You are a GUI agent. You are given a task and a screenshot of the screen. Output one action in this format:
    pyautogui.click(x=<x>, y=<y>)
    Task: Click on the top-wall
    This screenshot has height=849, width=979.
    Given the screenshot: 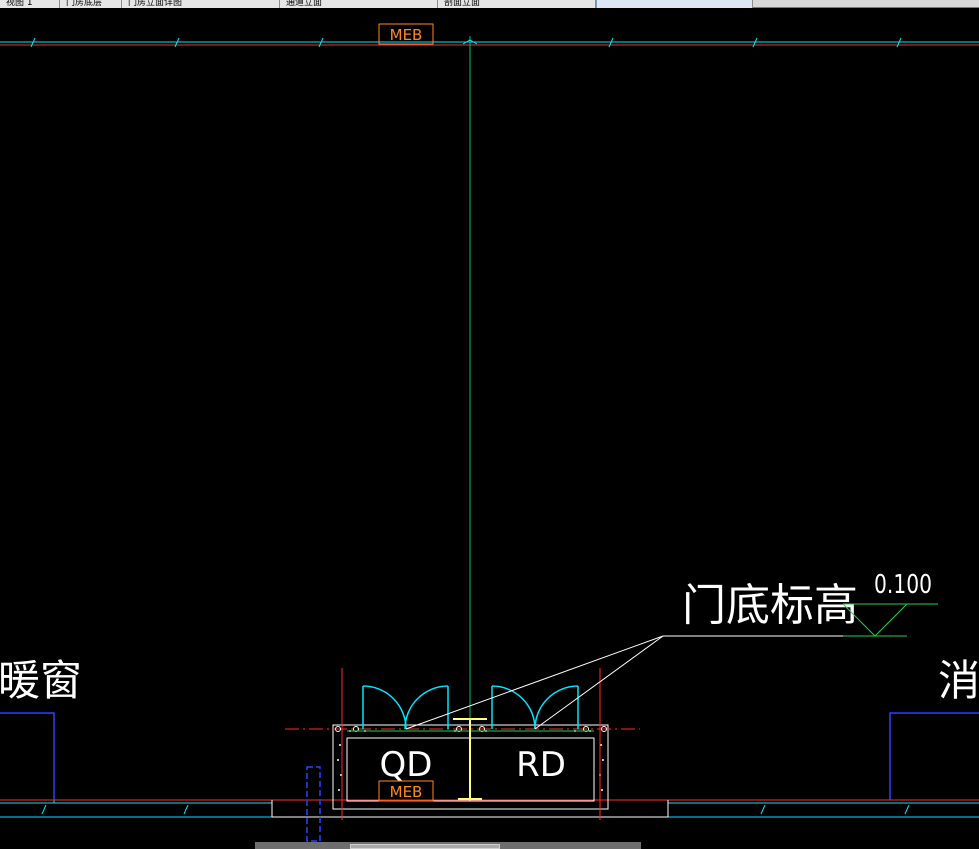 What is the action you would take?
    pyautogui.click(x=489, y=42)
    